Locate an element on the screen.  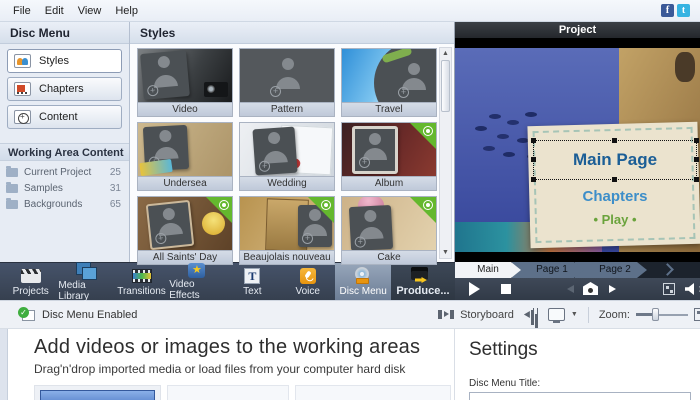
list-item-backgrounds: Backgrounds 65 is located at coordinates (64, 204).